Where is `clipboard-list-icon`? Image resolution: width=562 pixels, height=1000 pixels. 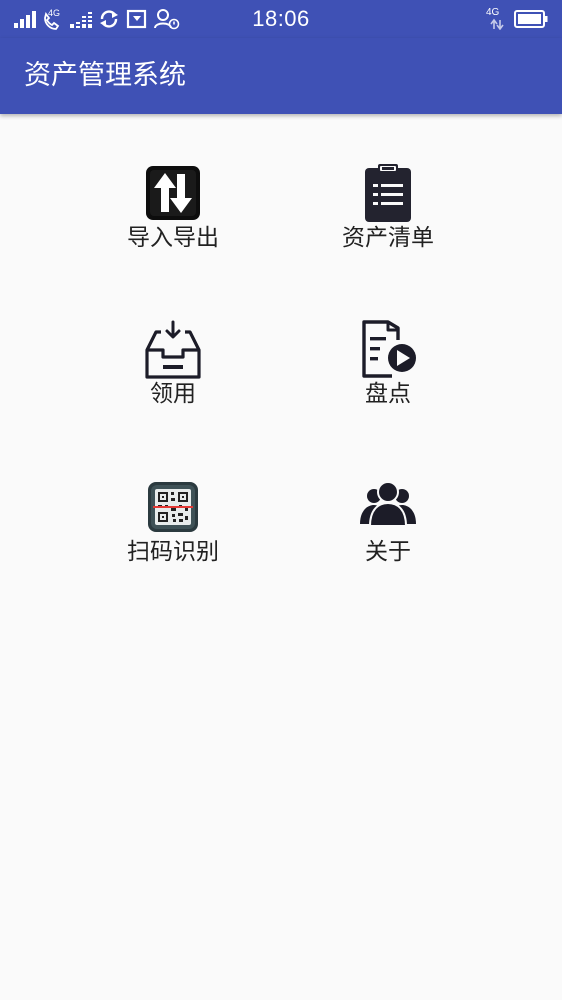 clipboard-list-icon is located at coordinates (388, 194).